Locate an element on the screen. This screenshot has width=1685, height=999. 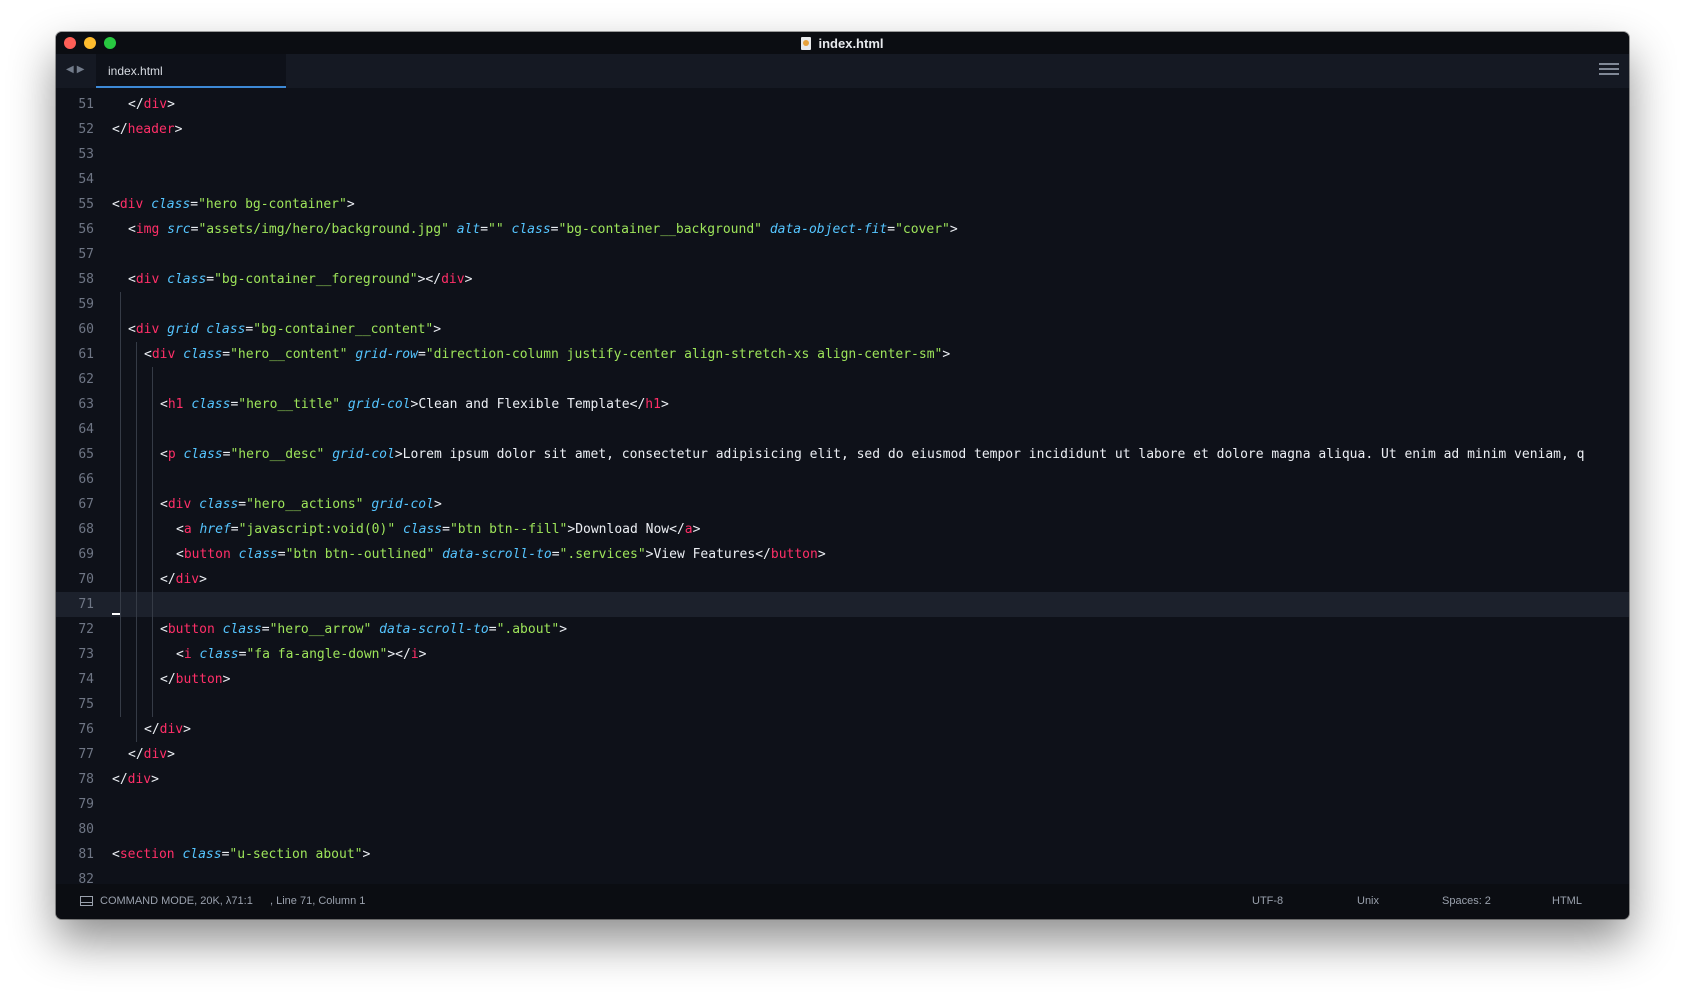
status-encoding: UTF-8 is located at coordinates (1267, 901).